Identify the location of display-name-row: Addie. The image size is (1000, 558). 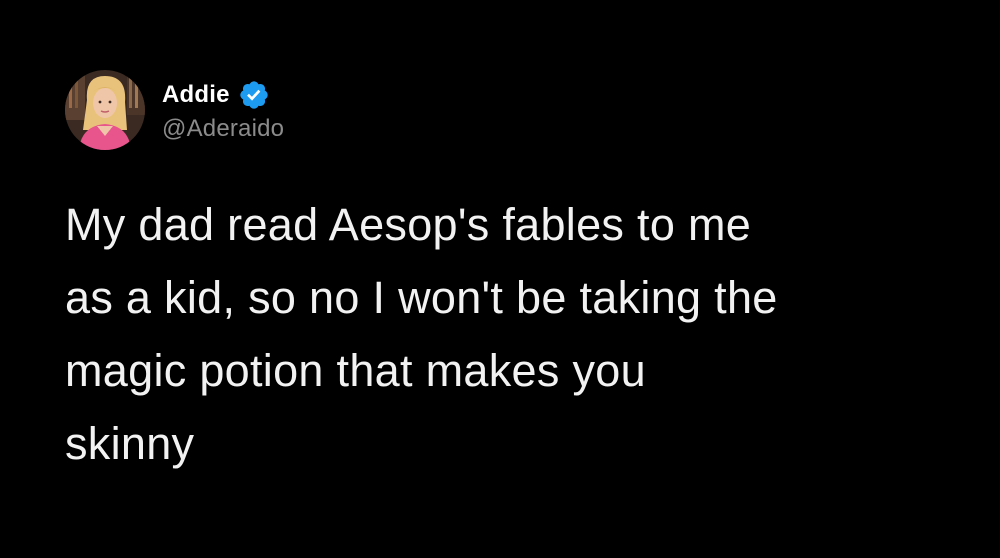
(223, 95).